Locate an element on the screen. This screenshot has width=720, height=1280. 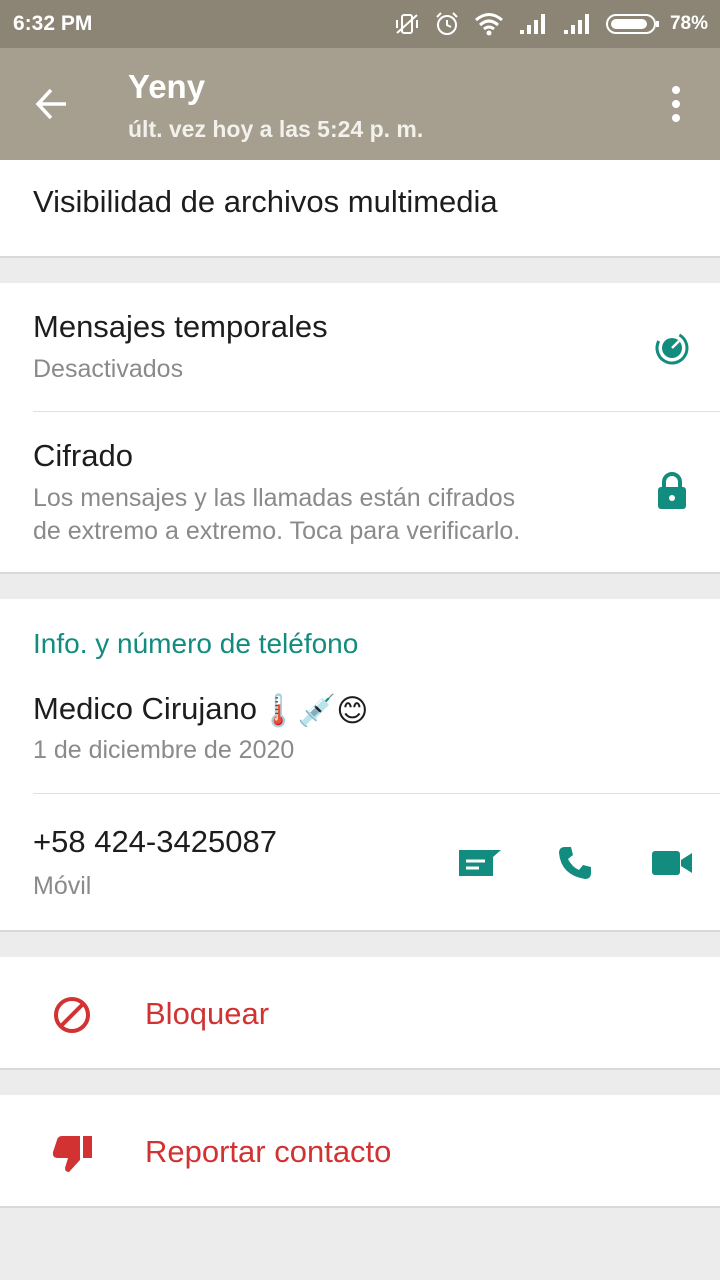
thumbs-down-icon is located at coordinates (72, 1154).